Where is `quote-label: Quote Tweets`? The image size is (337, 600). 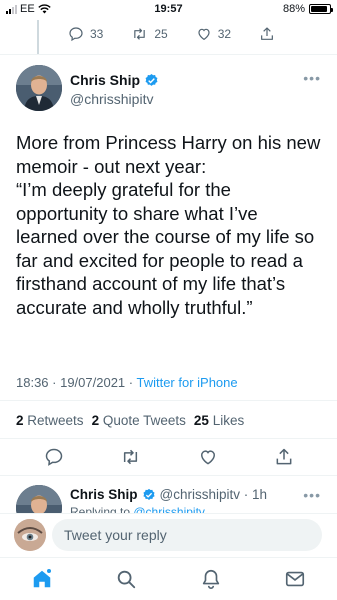 quote-label: Quote Tweets is located at coordinates (144, 420).